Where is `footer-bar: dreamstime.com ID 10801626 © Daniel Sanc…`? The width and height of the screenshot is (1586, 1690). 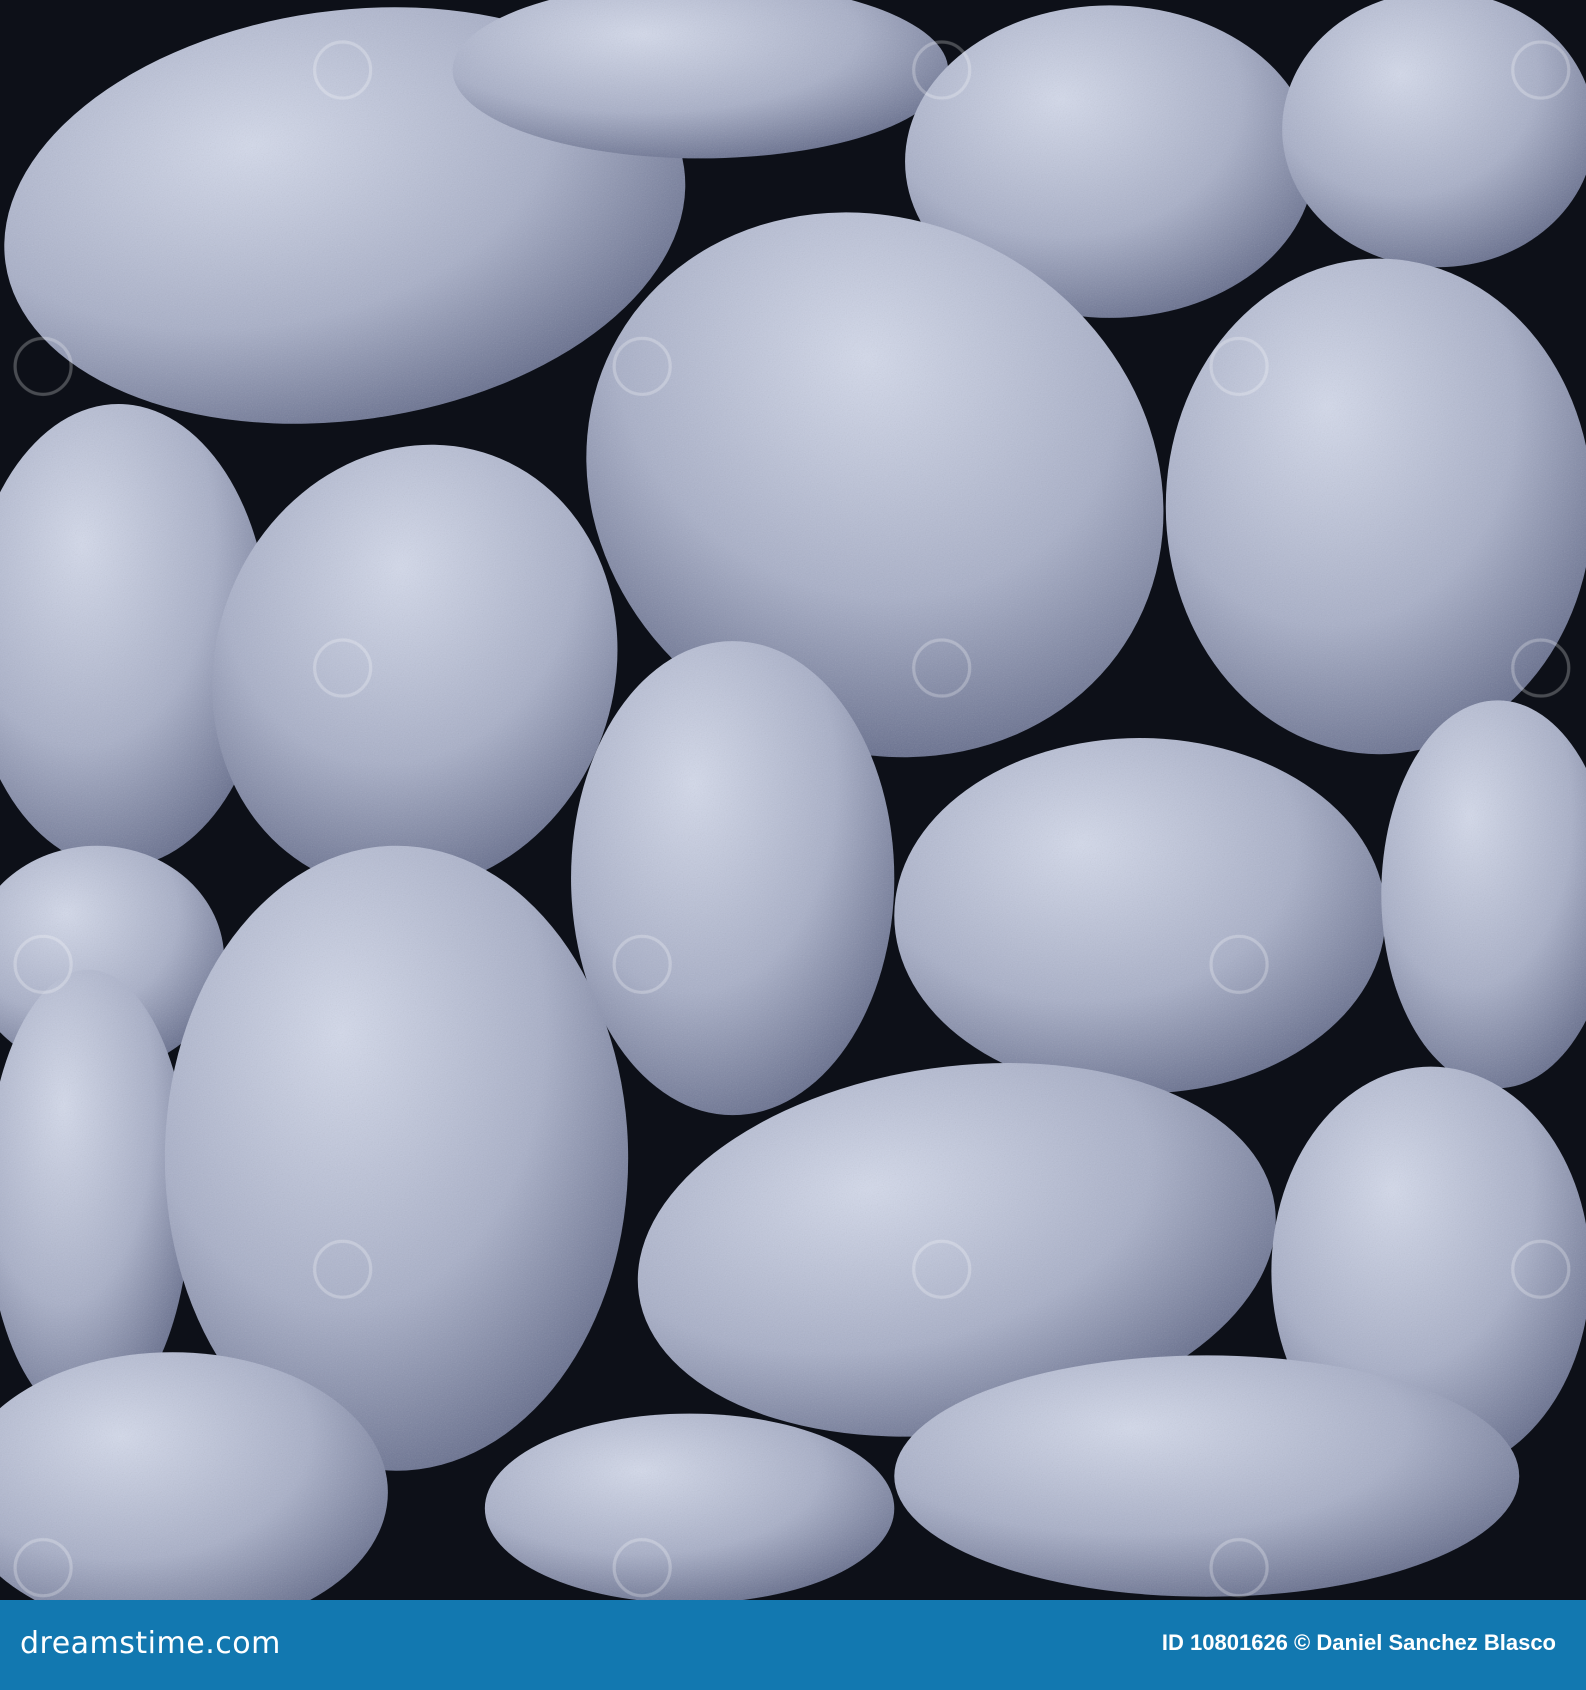
footer-bar: dreamstime.com ID 10801626 © Daniel Sanc… is located at coordinates (793, 1645).